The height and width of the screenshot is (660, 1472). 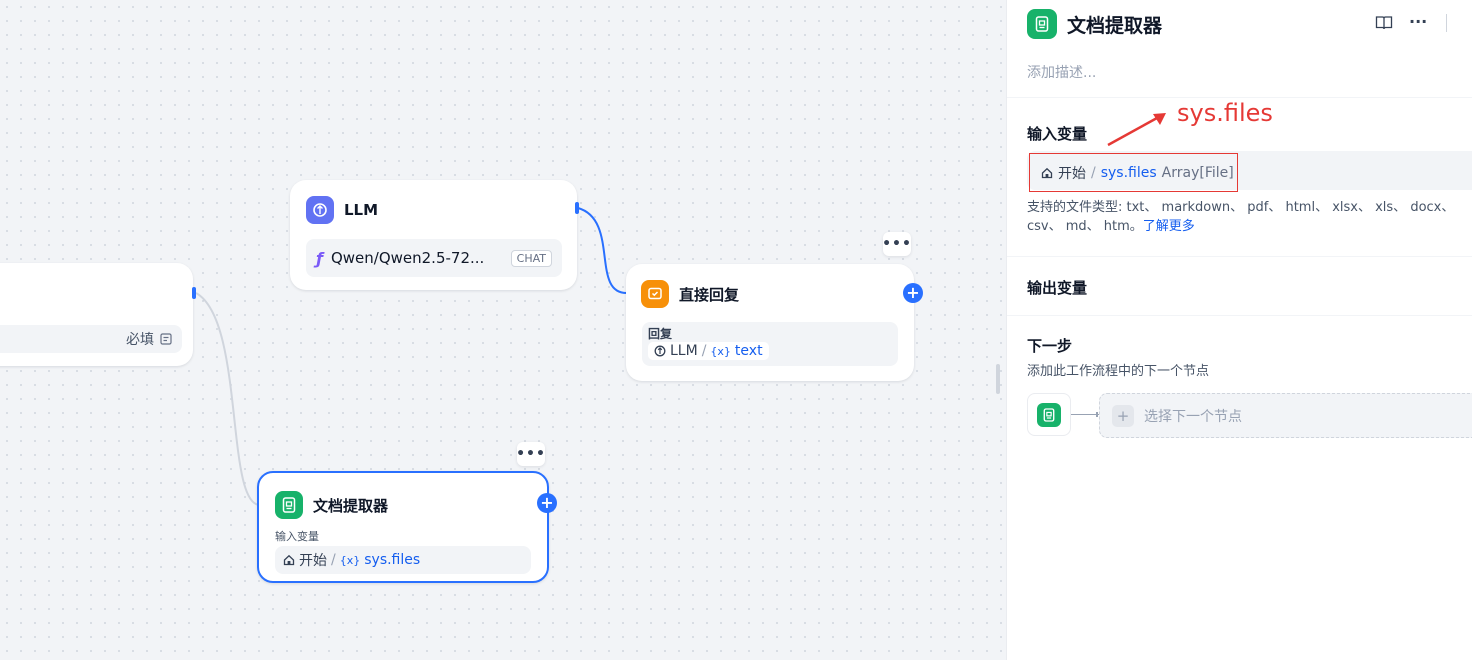 I want to click on next-step-title: 下一步, so click(x=1050, y=346).